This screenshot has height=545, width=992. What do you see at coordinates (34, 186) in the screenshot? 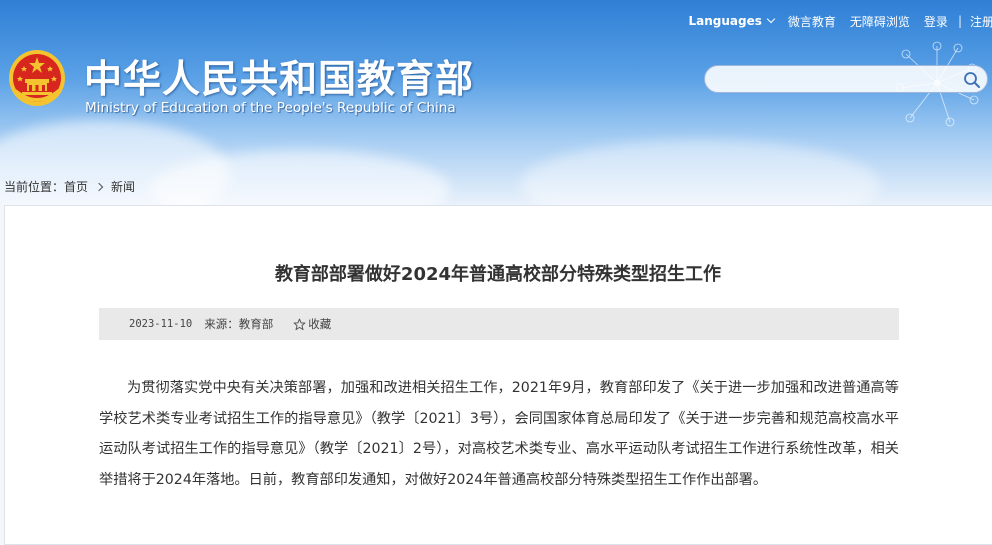
I see `breadcrumb-label: 当前位置：` at bounding box center [34, 186].